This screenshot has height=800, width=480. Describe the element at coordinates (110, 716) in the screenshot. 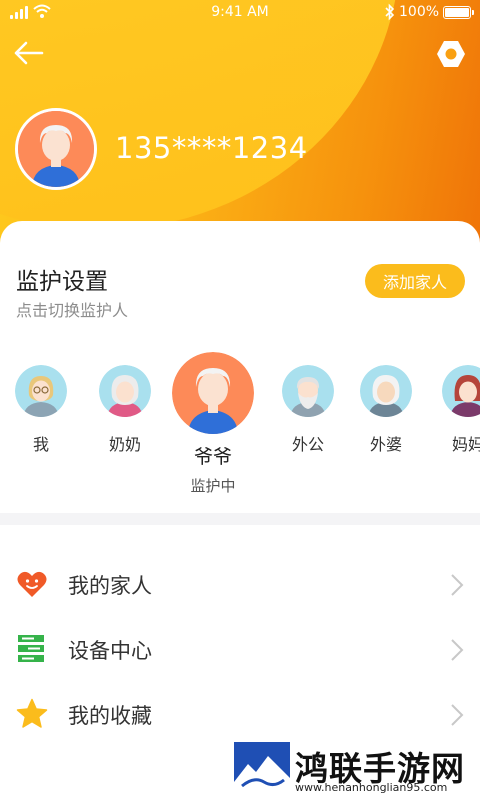

I see `menu-label: 我的收藏` at that location.